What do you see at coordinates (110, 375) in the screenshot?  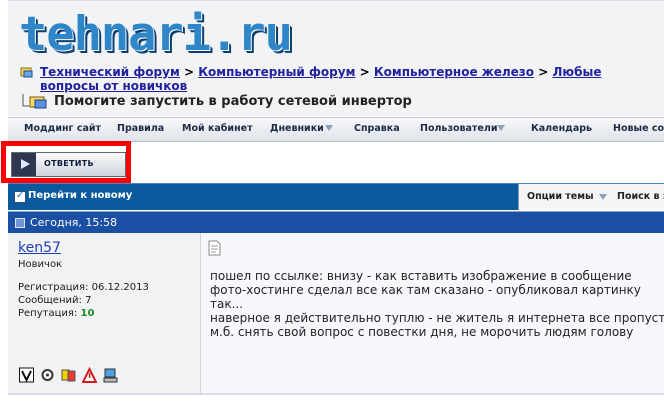 I see `computer-icon` at bounding box center [110, 375].